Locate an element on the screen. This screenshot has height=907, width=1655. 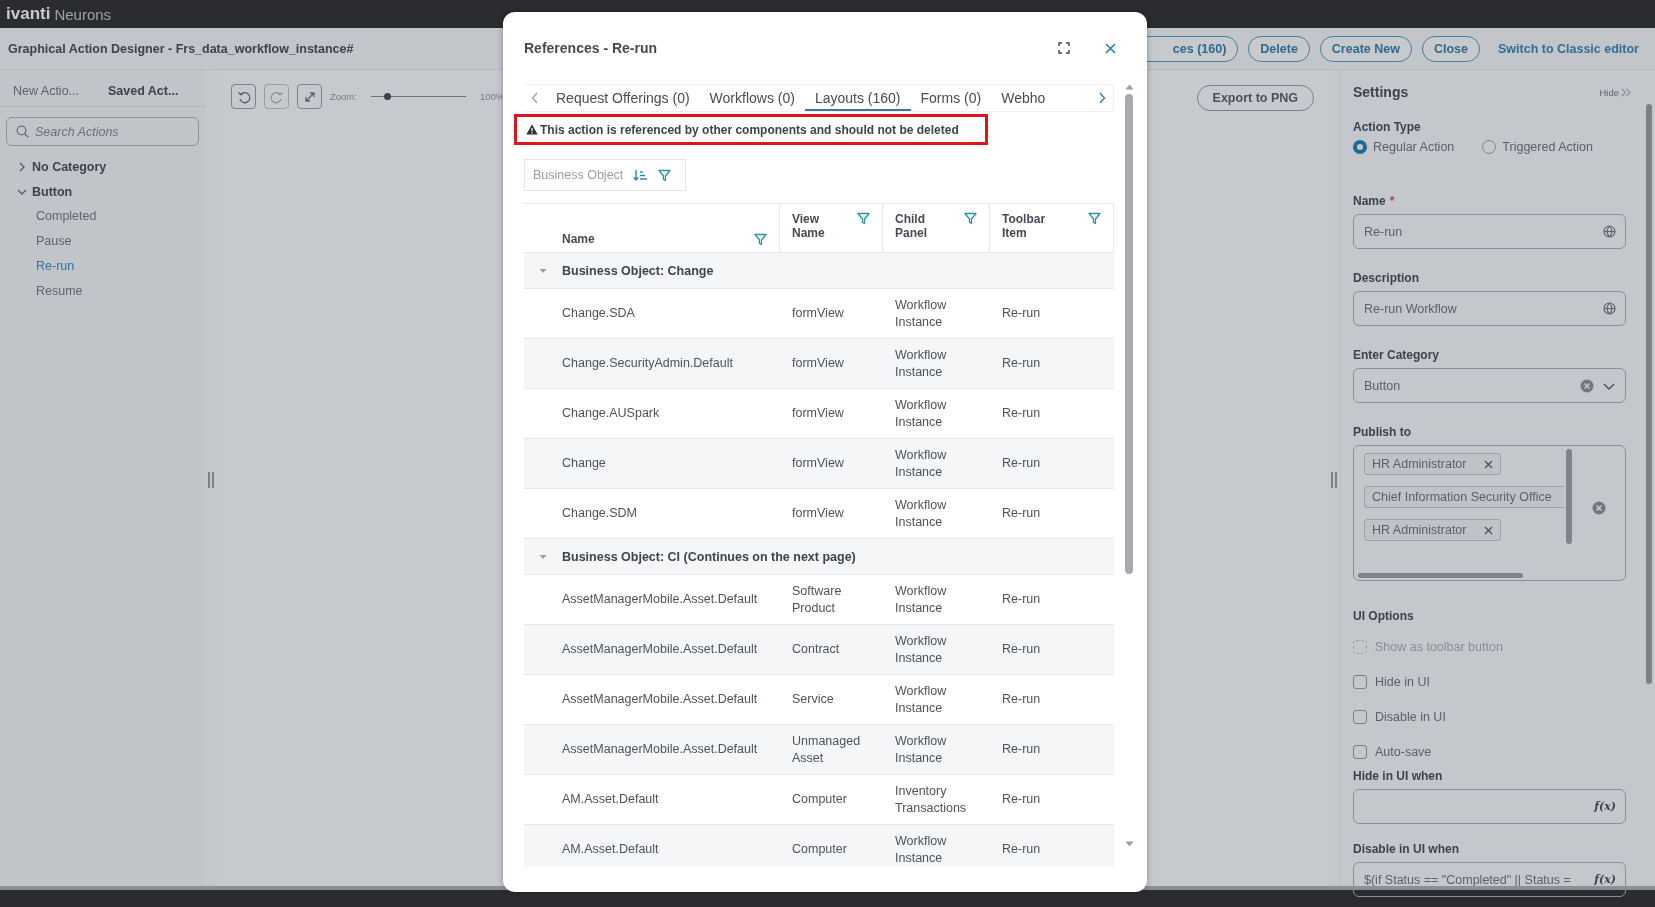
expression-field: f(x) is located at coordinates (1489, 806).